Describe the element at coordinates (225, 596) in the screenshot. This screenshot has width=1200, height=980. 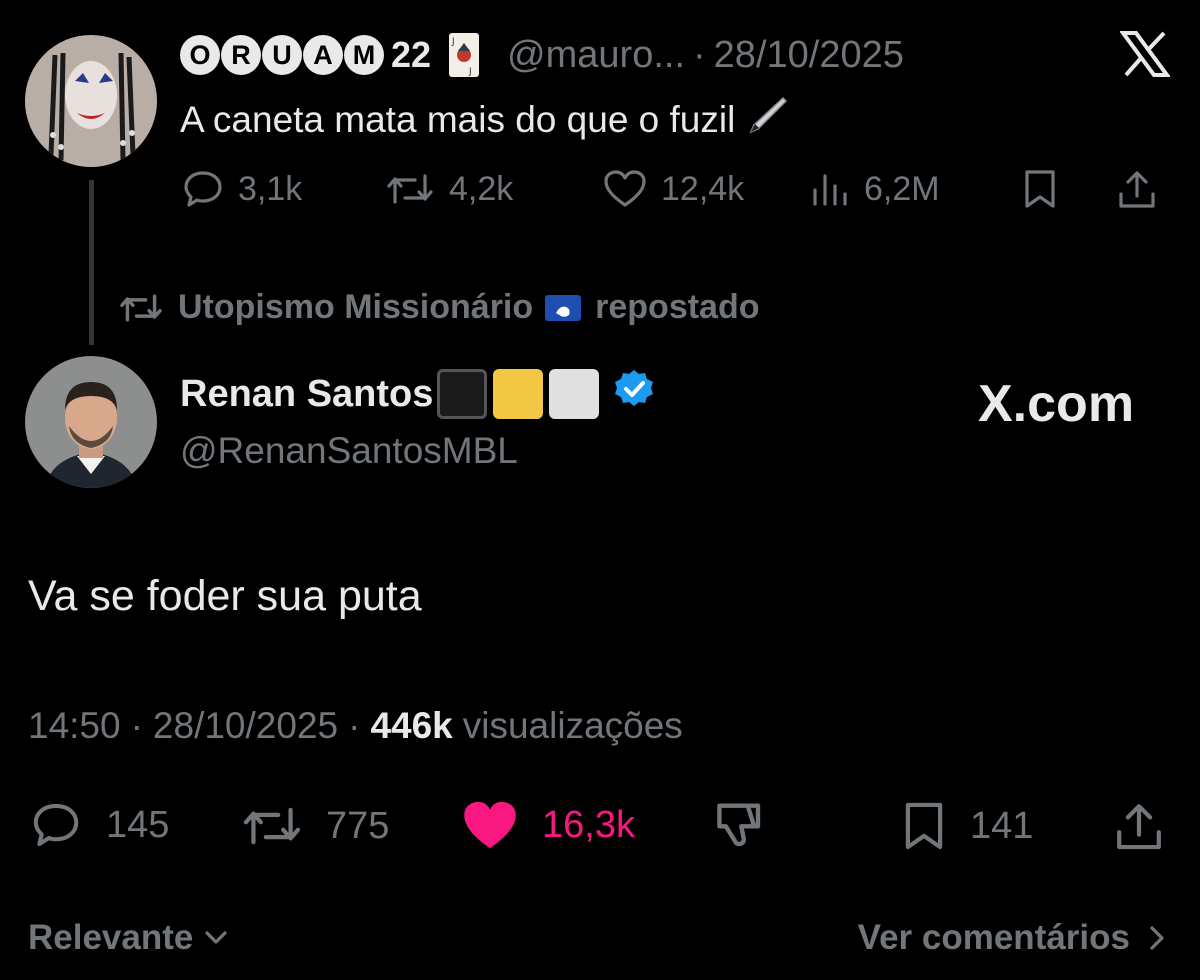
I see `tweet-text: Va se foder sua puta` at that location.